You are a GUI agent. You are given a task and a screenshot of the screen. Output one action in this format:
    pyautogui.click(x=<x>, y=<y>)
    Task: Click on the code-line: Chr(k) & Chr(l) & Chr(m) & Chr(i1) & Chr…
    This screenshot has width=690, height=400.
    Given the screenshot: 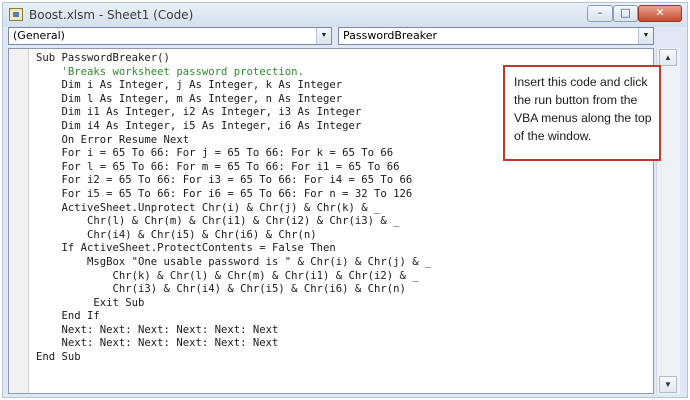 What is the action you would take?
    pyautogui.click(x=233, y=277)
    